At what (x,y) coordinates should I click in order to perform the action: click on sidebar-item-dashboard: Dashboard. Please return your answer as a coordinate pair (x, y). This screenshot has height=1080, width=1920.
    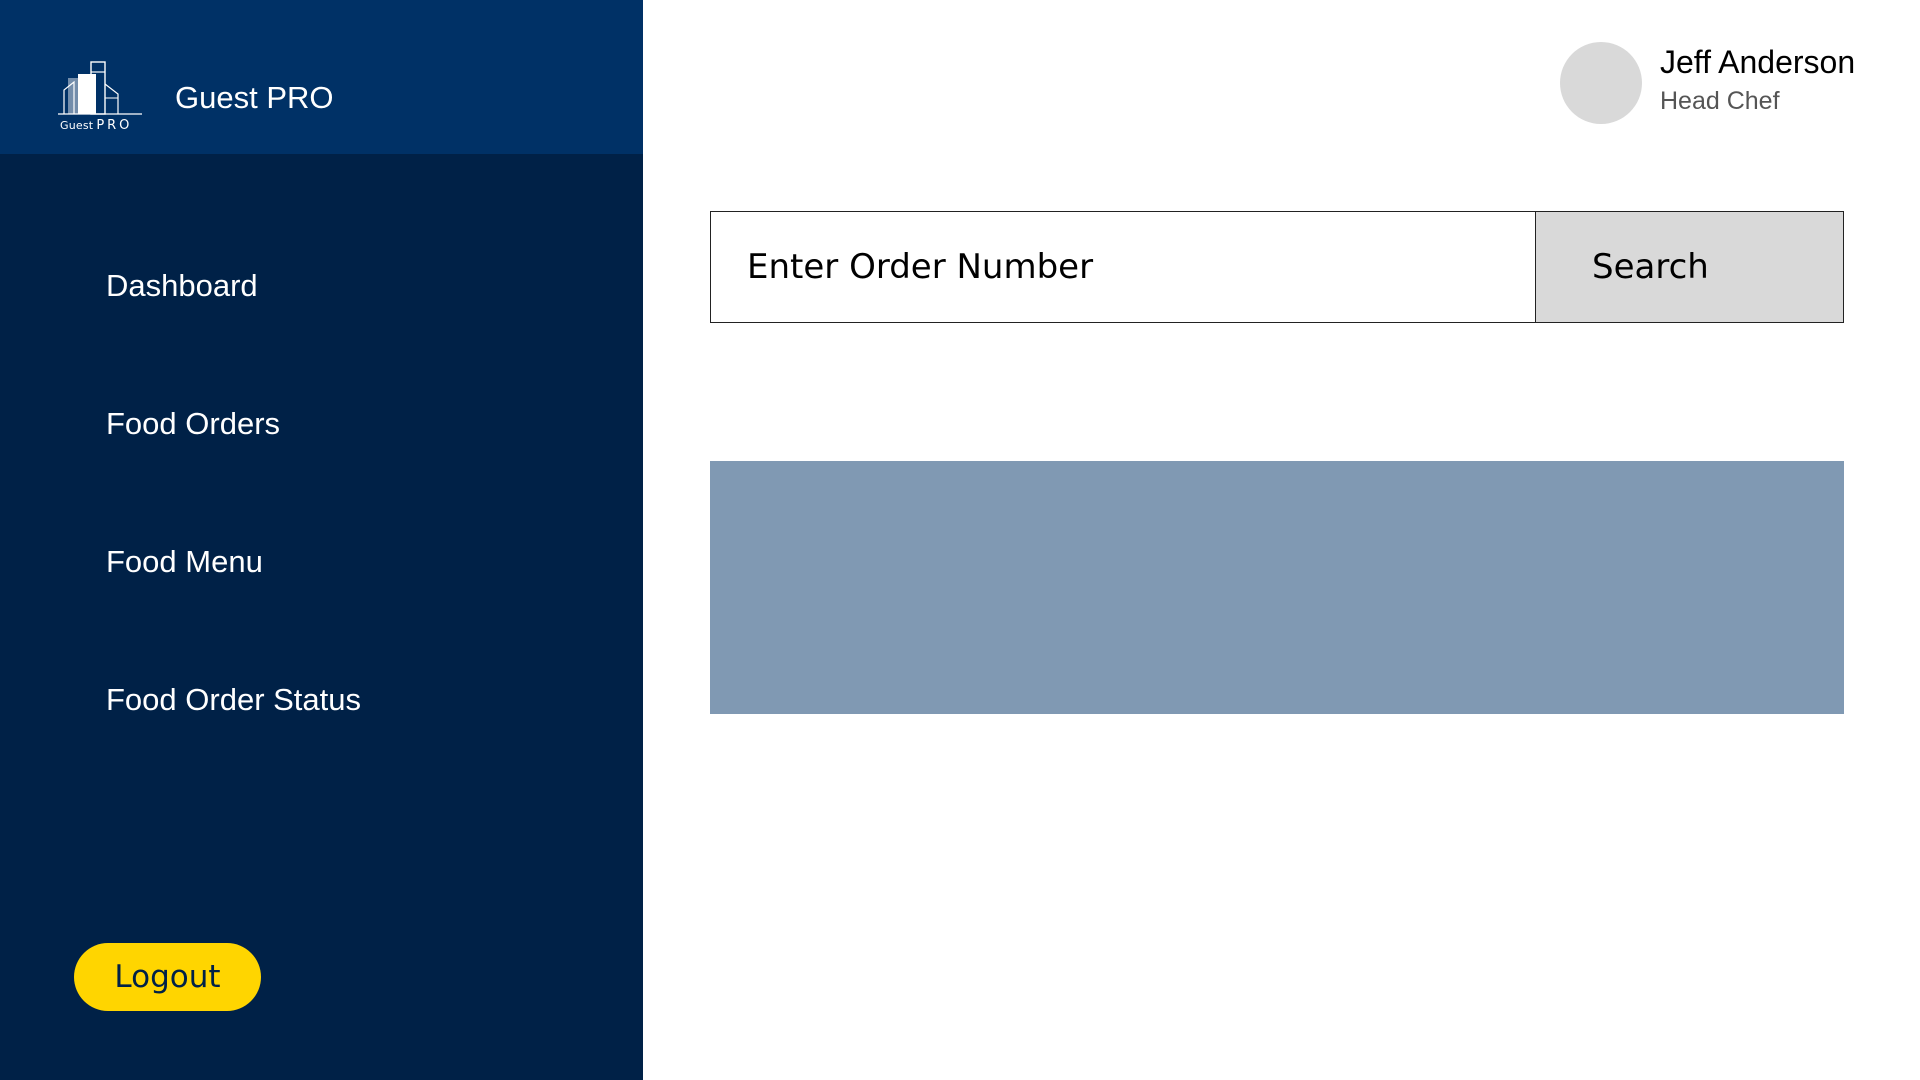
    Looking at the image, I should click on (182, 286).